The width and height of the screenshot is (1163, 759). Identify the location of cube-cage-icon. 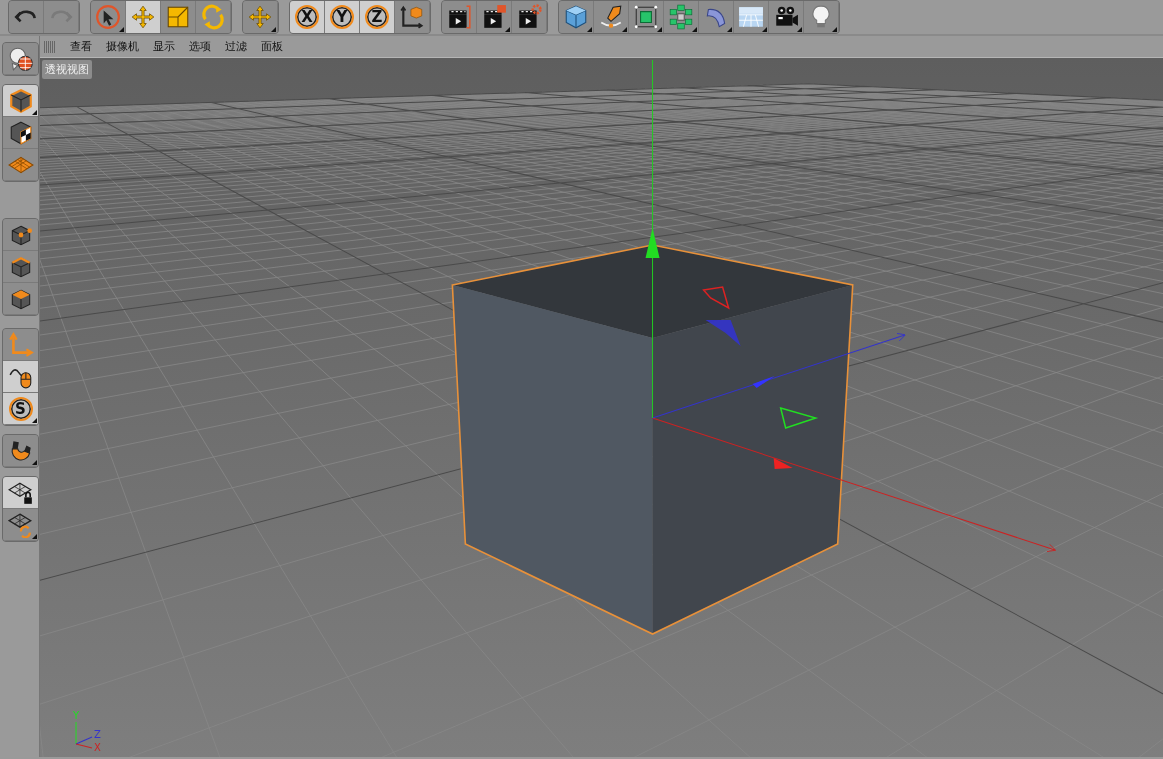
(646, 17).